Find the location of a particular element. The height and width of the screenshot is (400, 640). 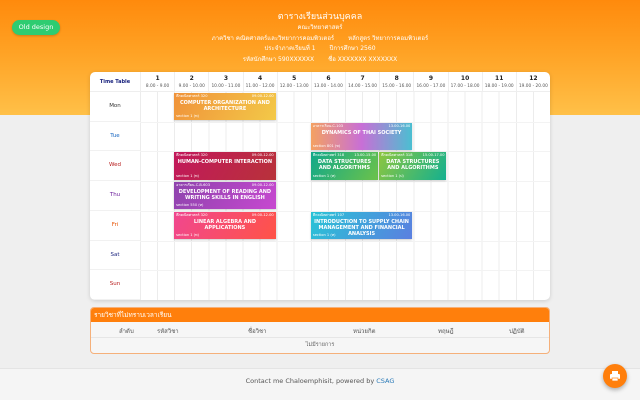

timetable-corner-label: Time Table is located at coordinates (115, 82).